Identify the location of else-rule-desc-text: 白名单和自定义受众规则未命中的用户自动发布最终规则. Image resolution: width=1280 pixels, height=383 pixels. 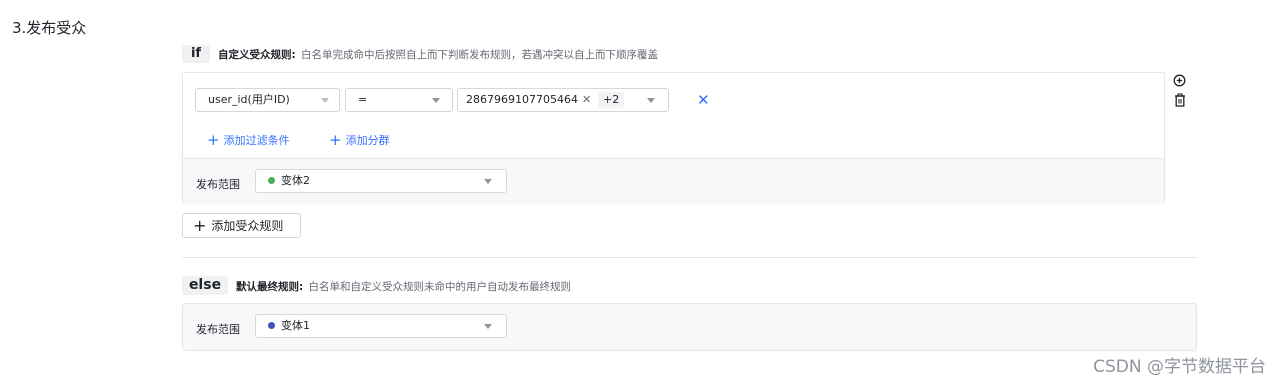
(440, 287).